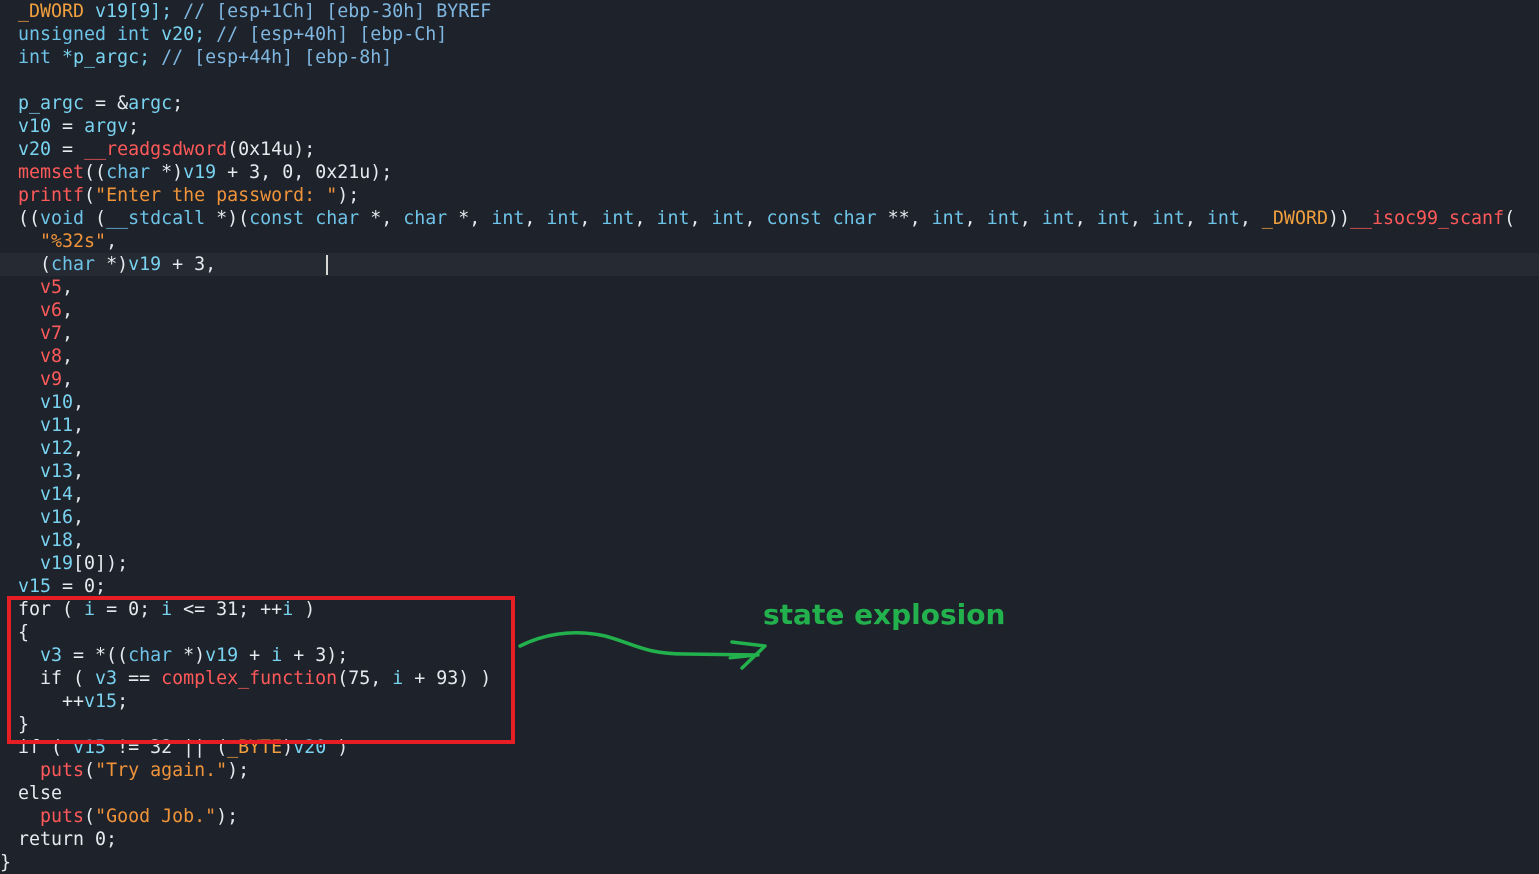 The image size is (1539, 874). I want to click on code-line: v10,, so click(769, 402).